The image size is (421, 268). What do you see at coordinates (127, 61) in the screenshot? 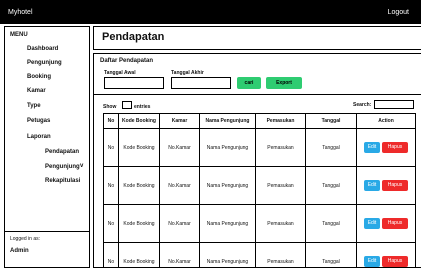
I see `filter-section-title: Daftar Pendapatan` at bounding box center [127, 61].